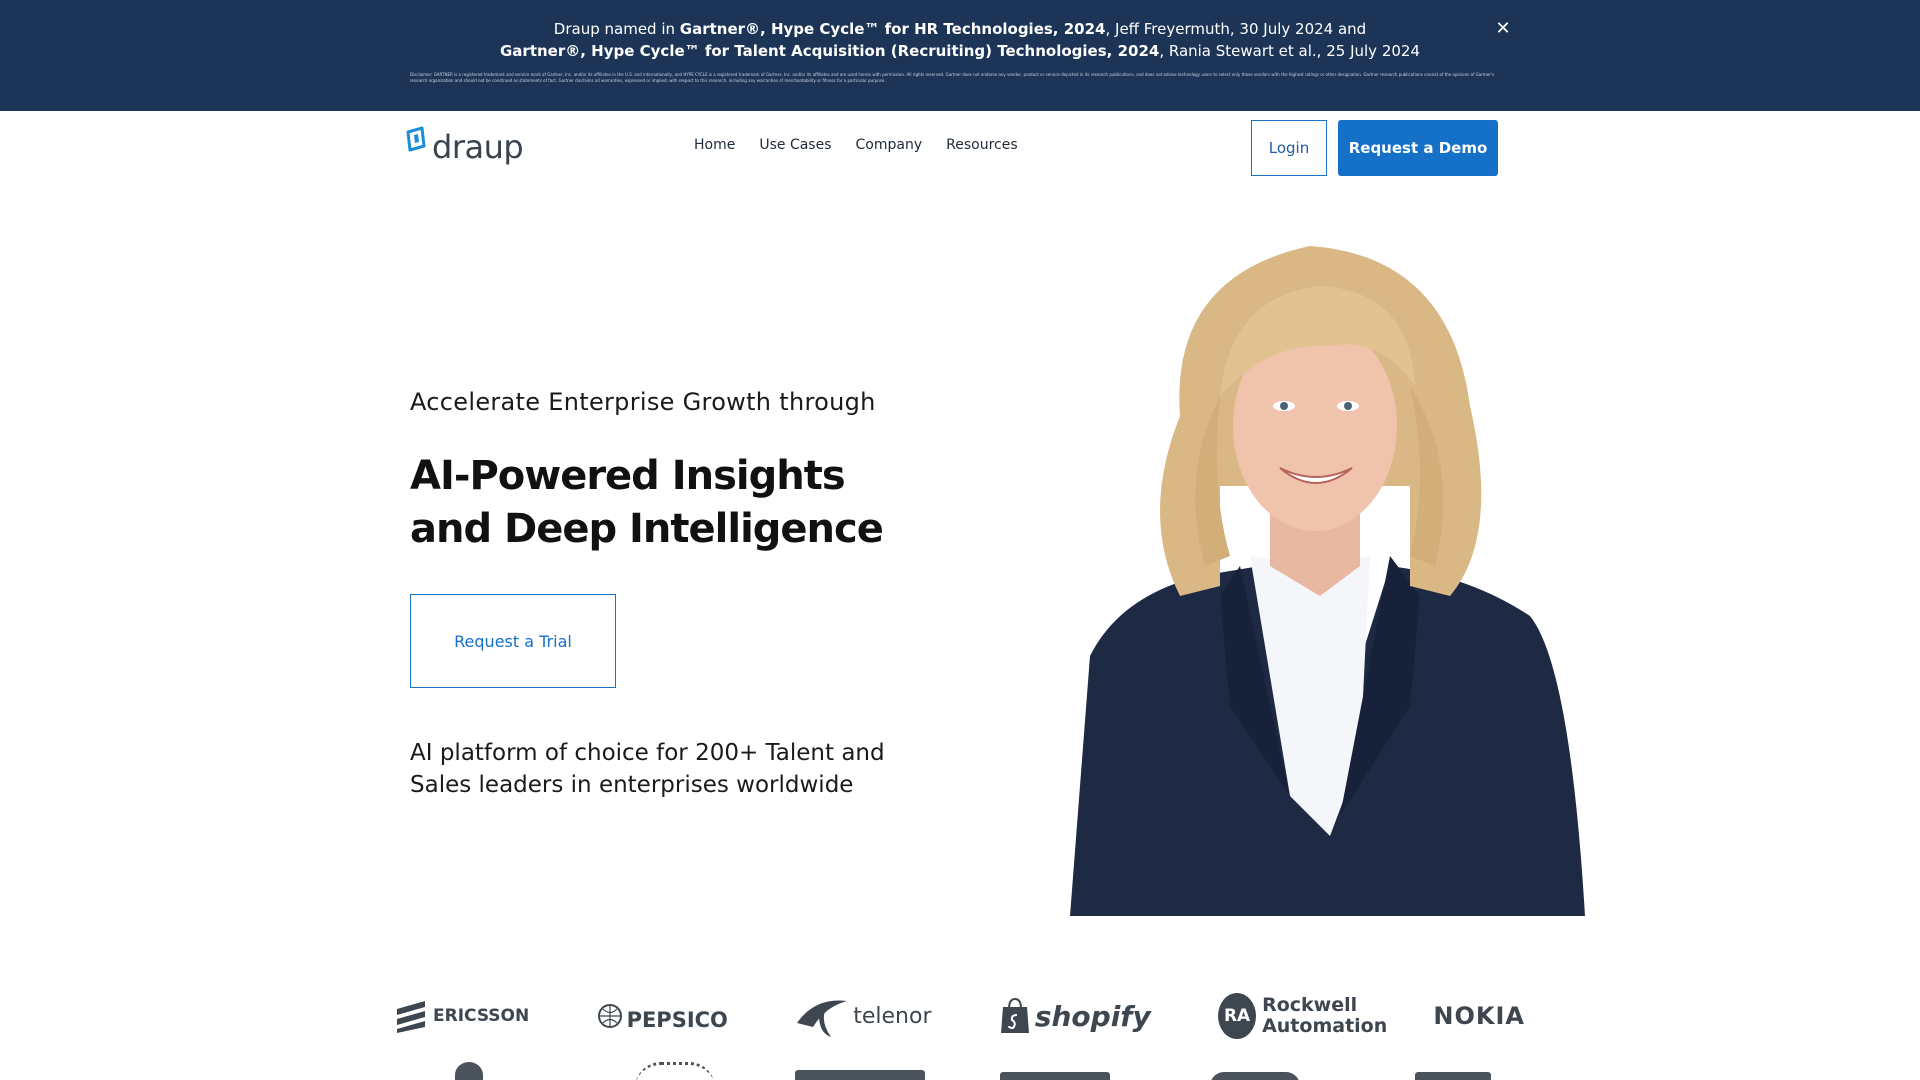  Describe the element at coordinates (795, 145) in the screenshot. I see `nav-use-cases: Use Cases` at that location.